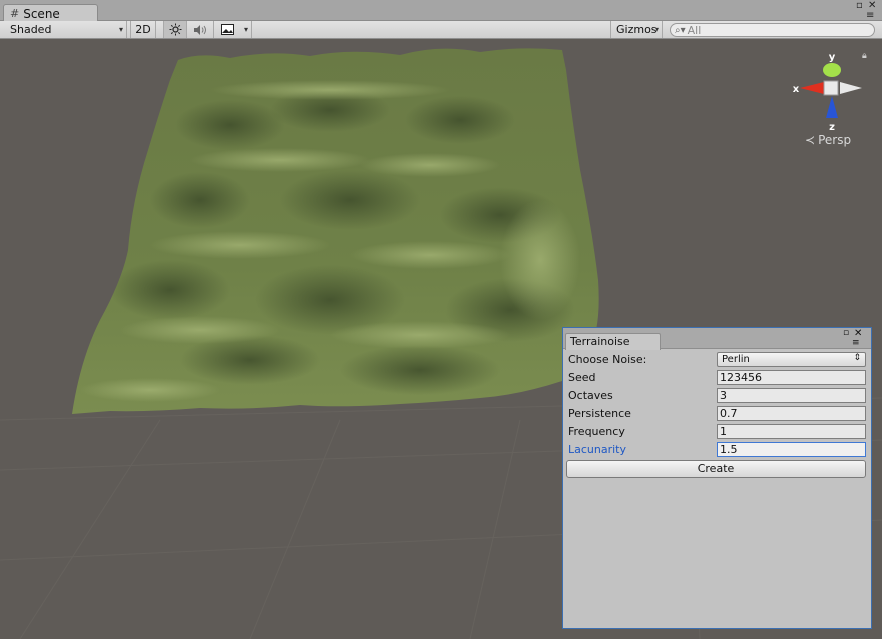 The height and width of the screenshot is (639, 882). I want to click on scene-toolbar: Shaded 2D Gizmos ⌕▾ All, so click(441, 30).